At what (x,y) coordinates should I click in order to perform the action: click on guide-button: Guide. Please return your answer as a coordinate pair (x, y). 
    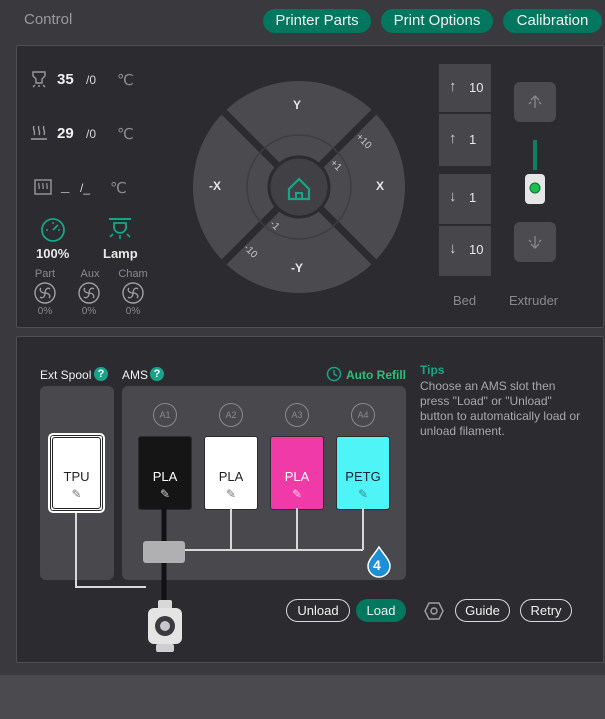
    Looking at the image, I should click on (482, 610).